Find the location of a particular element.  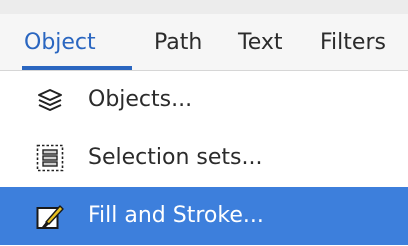

menu-path: Path is located at coordinates (178, 42).